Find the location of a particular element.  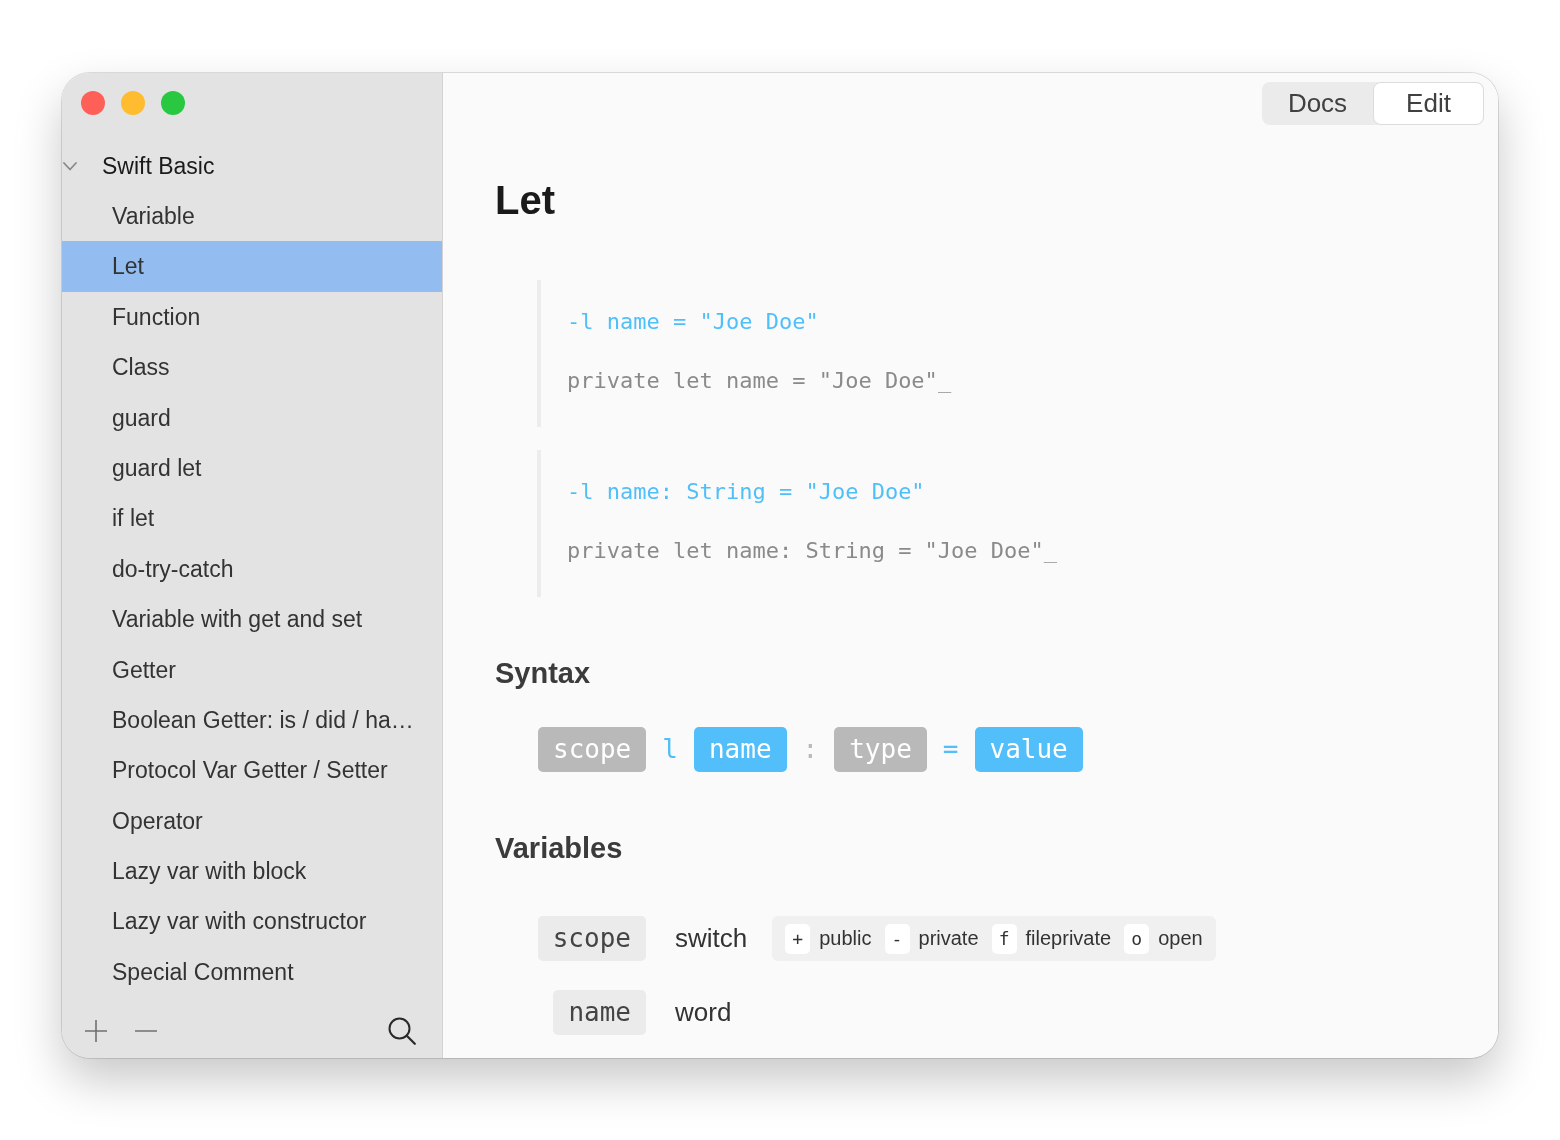

option-symbol: + is located at coordinates (798, 938).